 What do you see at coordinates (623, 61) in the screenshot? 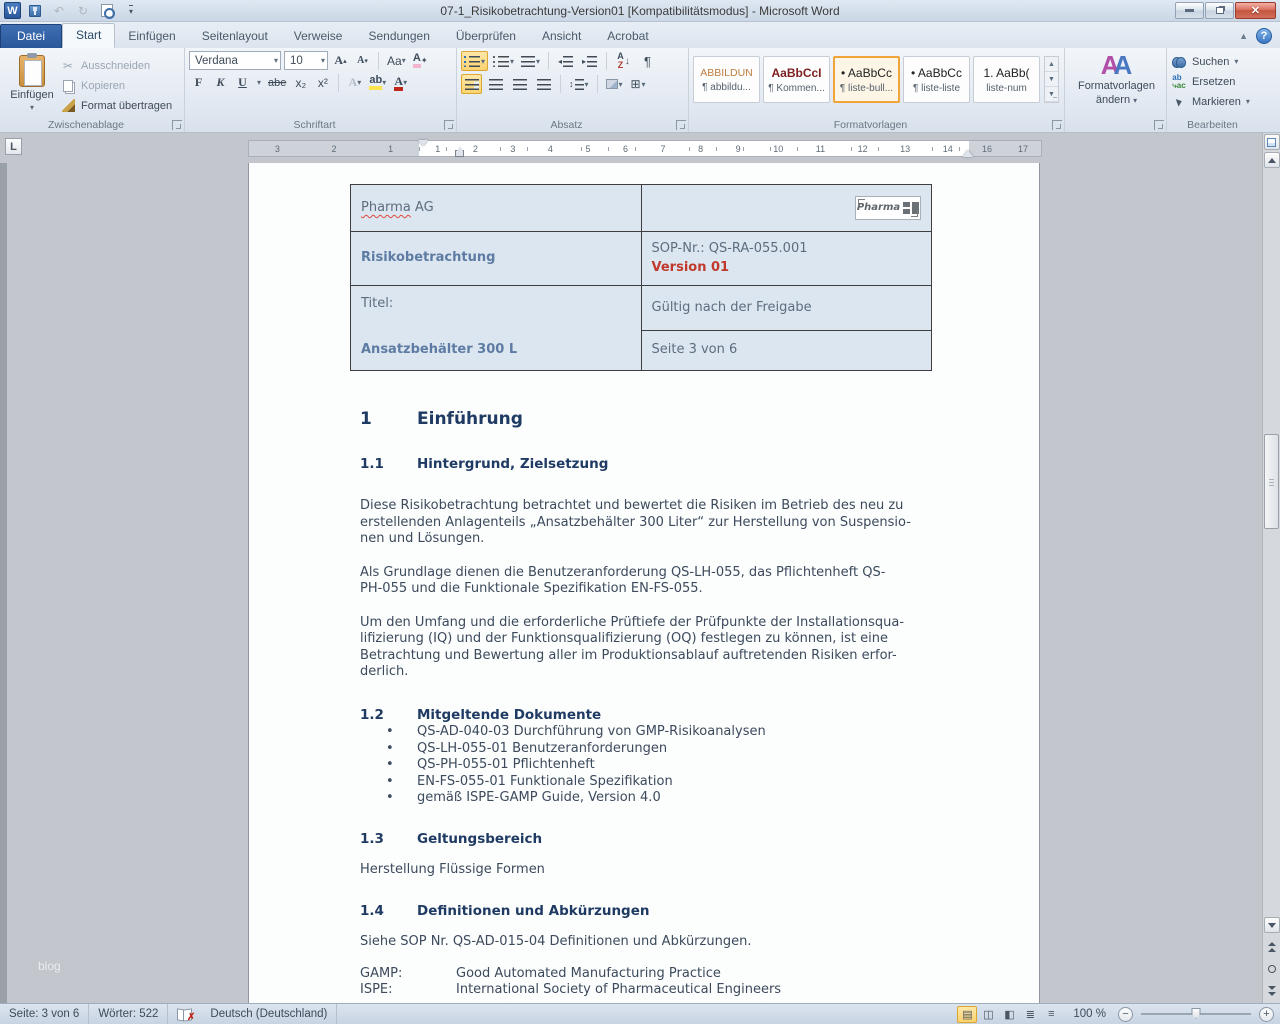
I see `sort-button: A Z ↓` at bounding box center [623, 61].